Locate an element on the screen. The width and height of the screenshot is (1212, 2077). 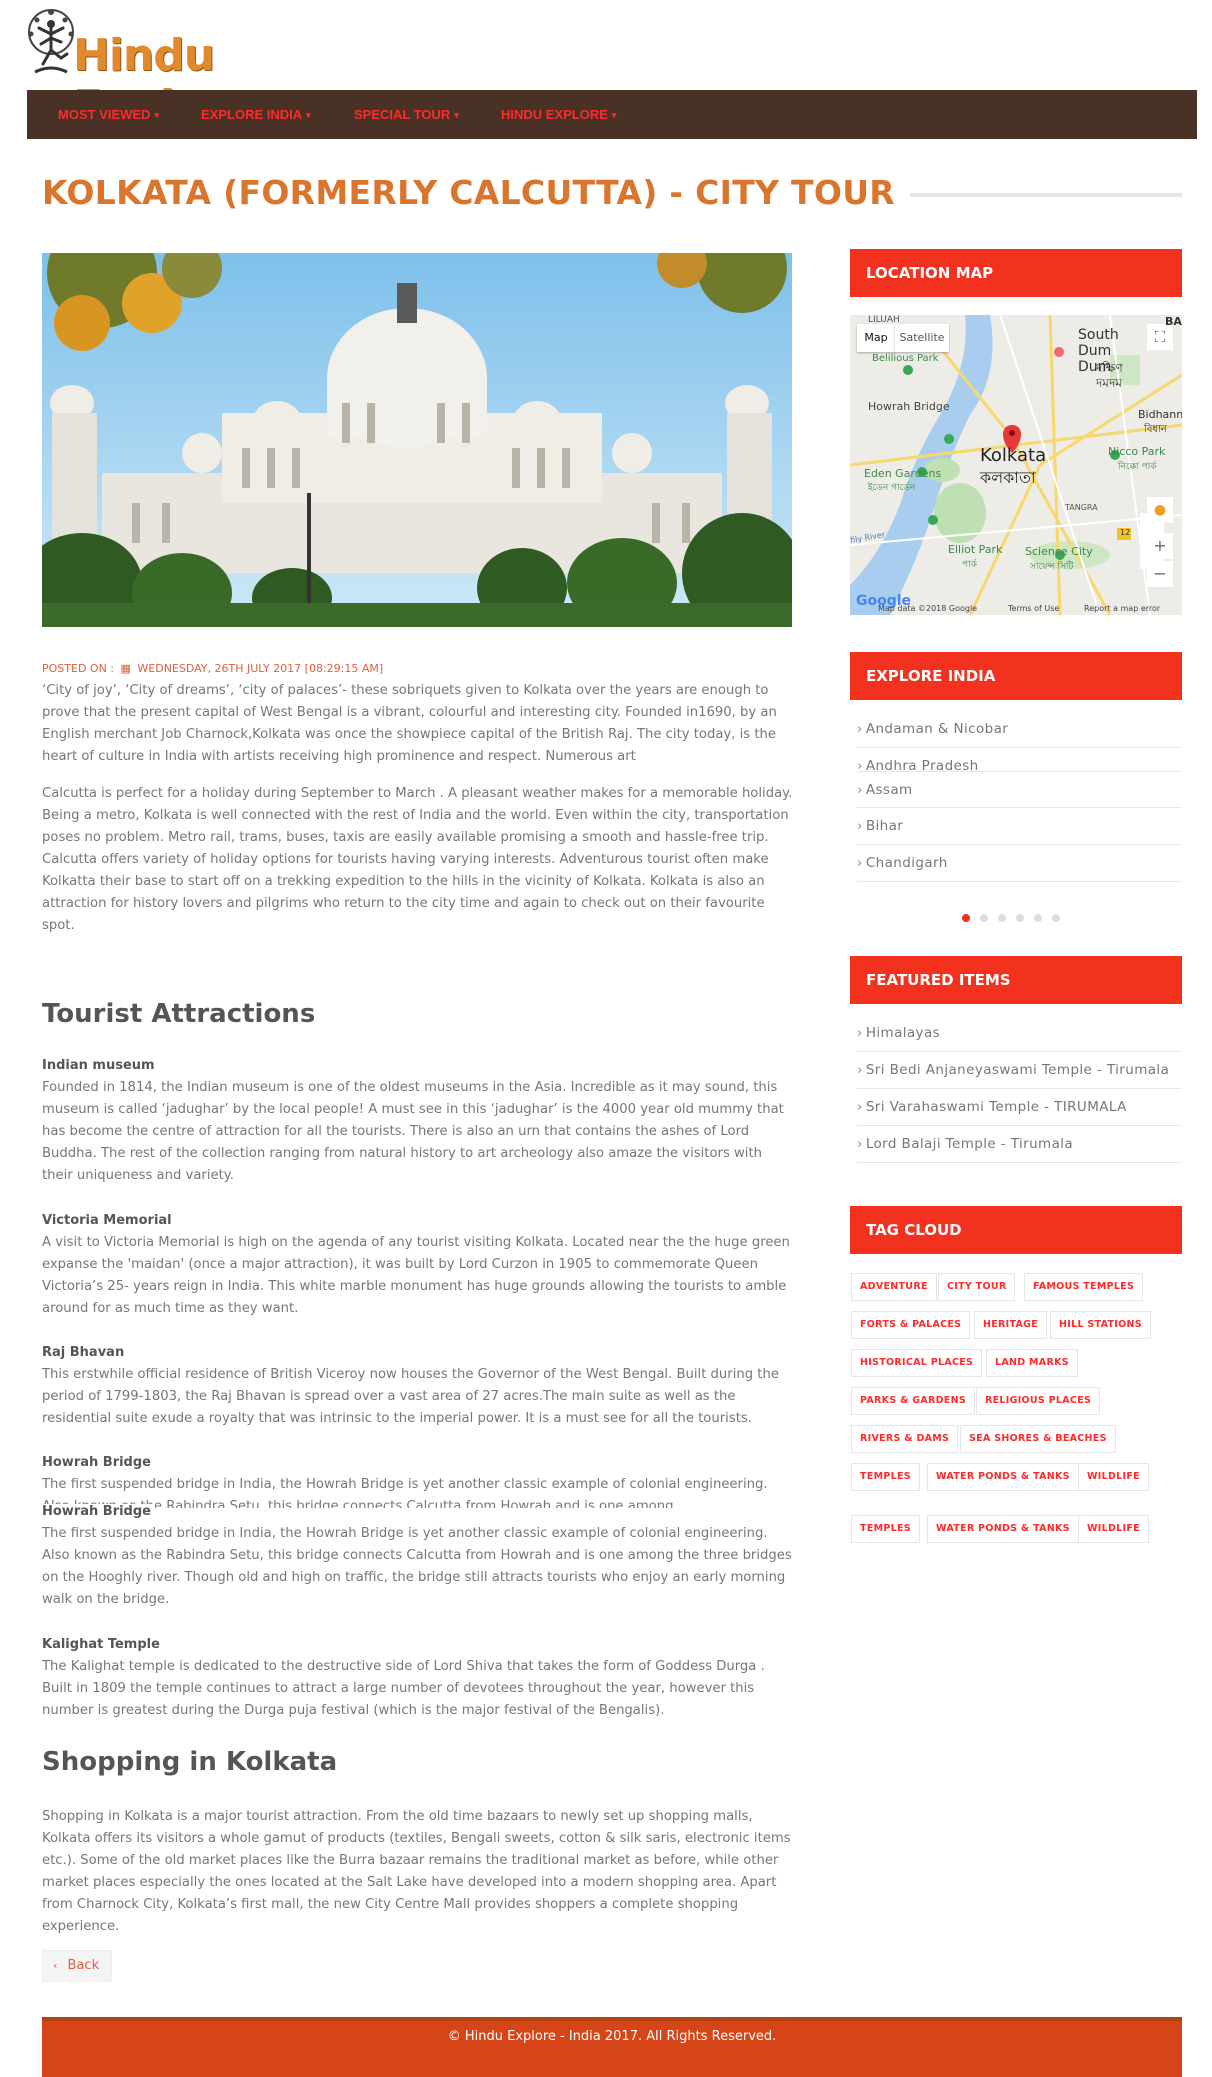
attraction-title: Victoria Memorial is located at coordinates (107, 1220).